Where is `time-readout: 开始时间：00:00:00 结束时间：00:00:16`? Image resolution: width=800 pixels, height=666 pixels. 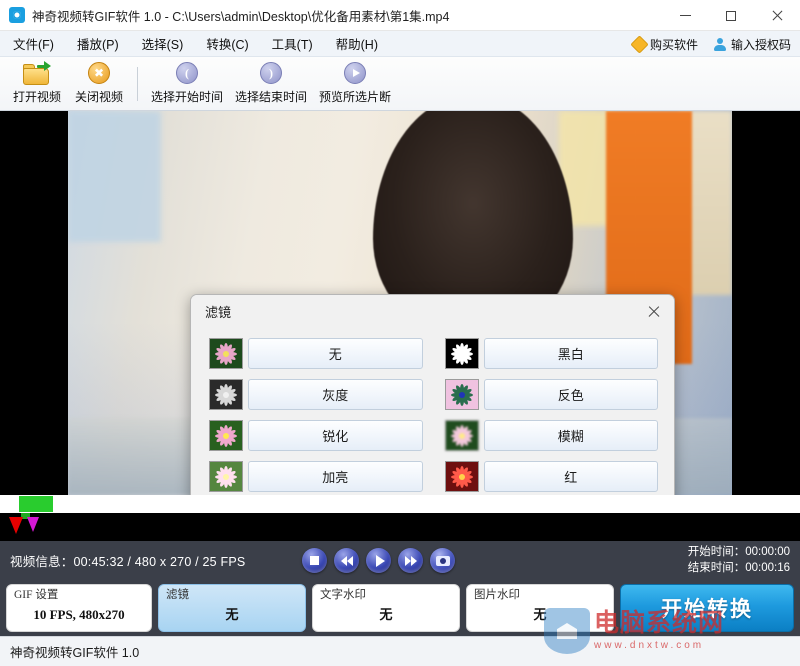
time-readout: 开始时间：00:00:00 结束时间：00:00:16 is located at coordinates (739, 560).